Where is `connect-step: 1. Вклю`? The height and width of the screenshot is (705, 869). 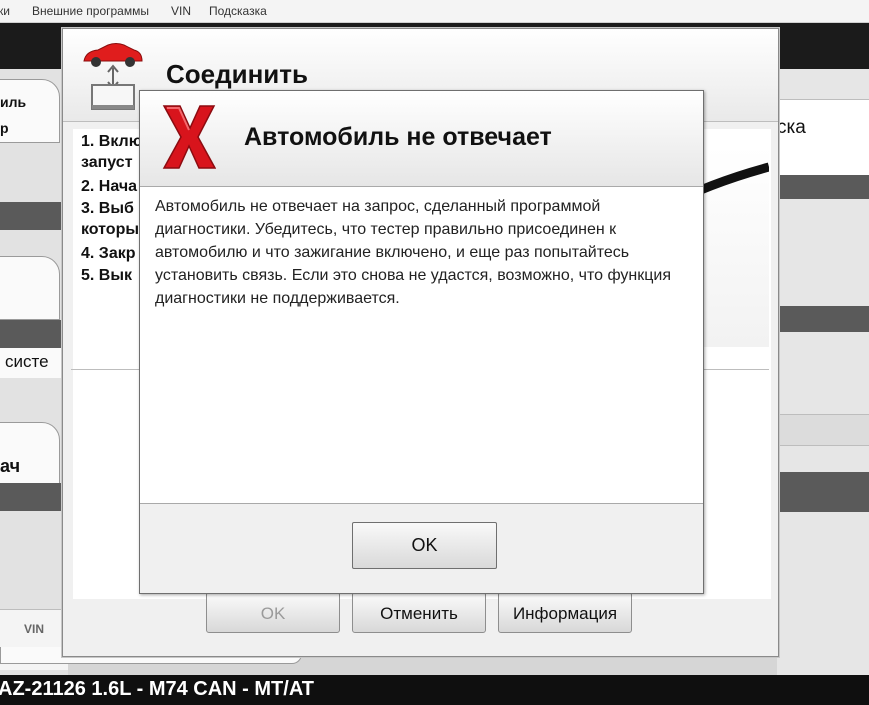 connect-step: 1. Вклю is located at coordinates (112, 141).